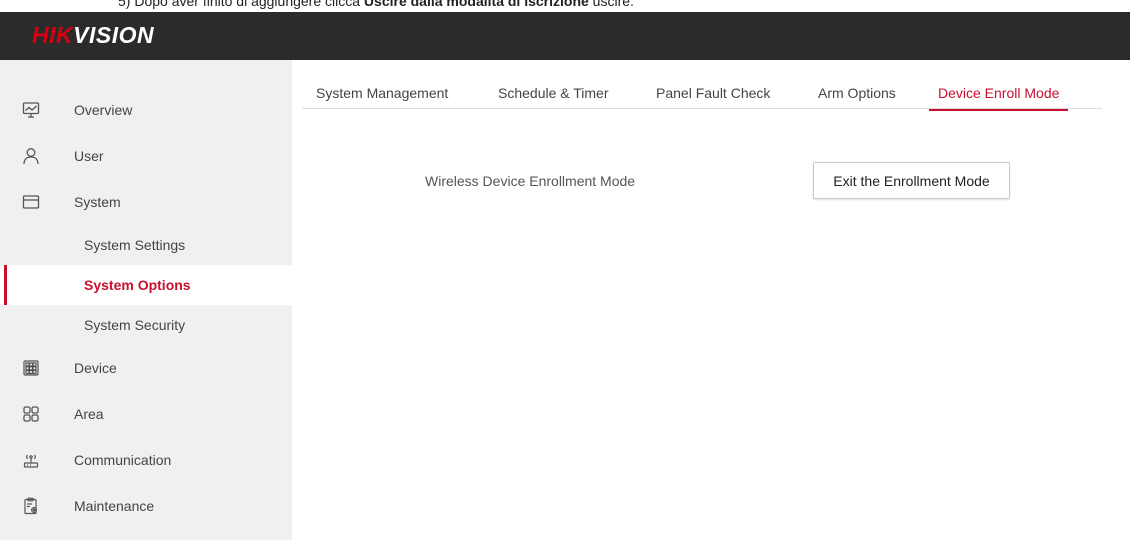 The width and height of the screenshot is (1130, 540). I want to click on tab-label: Schedule & Timer, so click(553, 93).